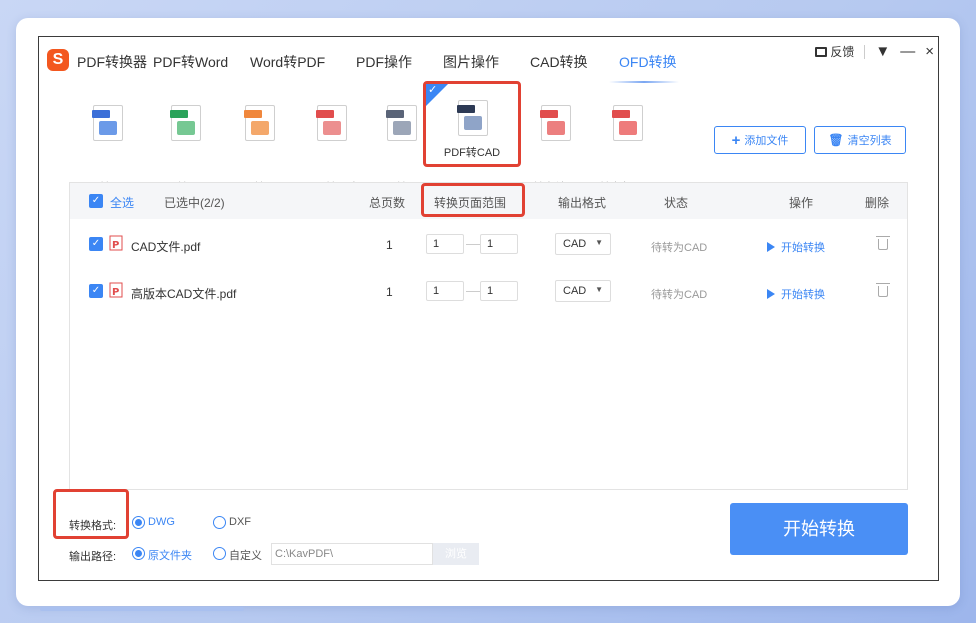  I want to click on excel-file-icon, so click(185, 123).